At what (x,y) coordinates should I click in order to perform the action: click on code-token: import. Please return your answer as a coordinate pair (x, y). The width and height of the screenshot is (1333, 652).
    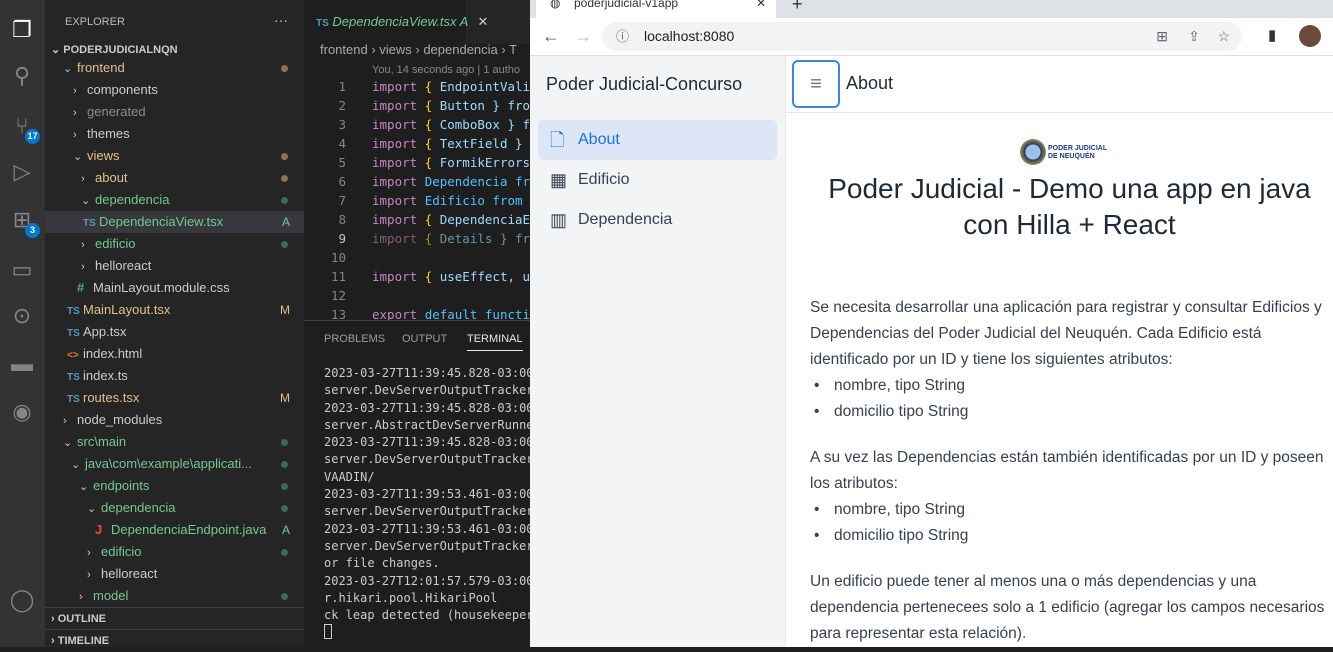
    Looking at the image, I should click on (395, 86).